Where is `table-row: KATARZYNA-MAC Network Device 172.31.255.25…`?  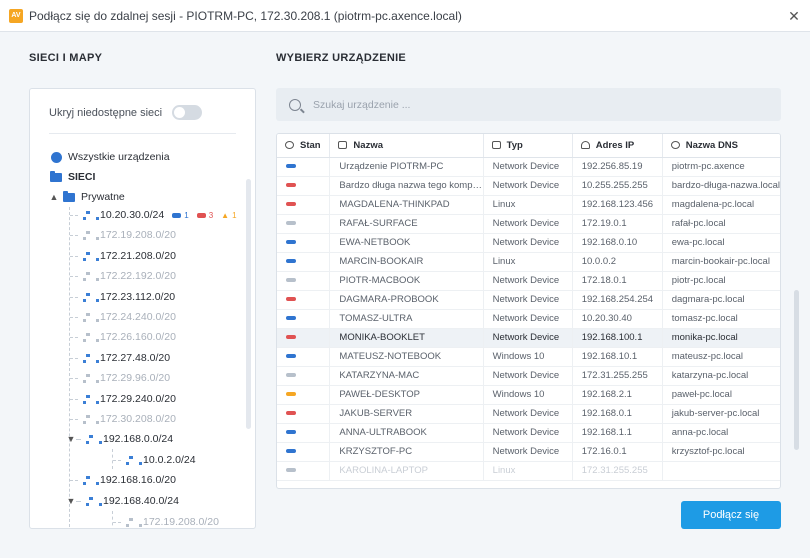
table-row: KATARZYNA-MAC Network Device 172.31.255.25… is located at coordinates (528, 376).